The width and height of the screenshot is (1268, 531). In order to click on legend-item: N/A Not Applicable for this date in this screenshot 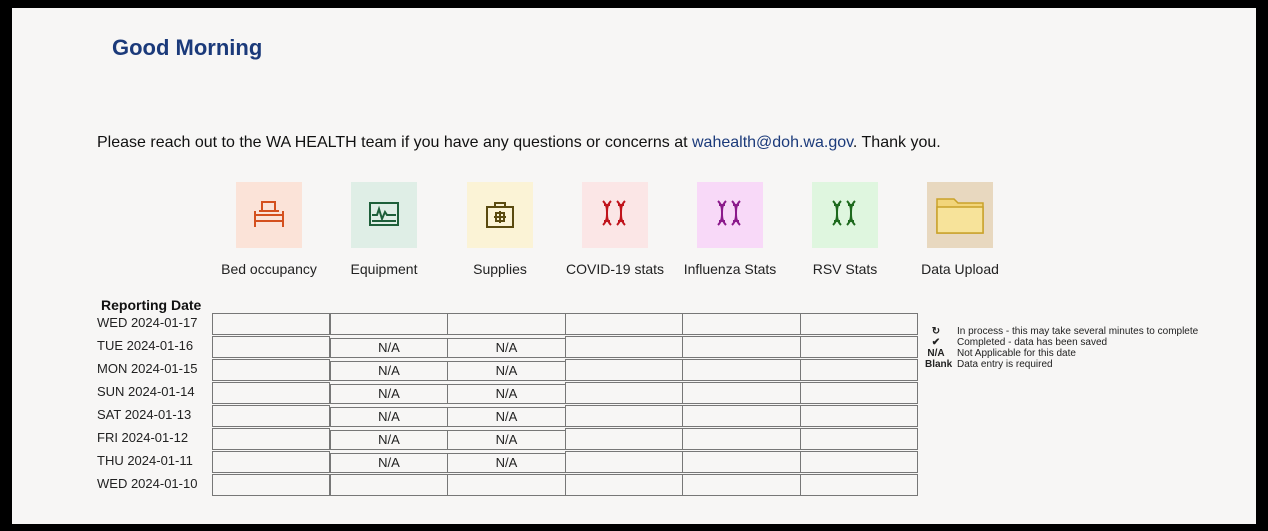, I will do `click(1000, 353)`.